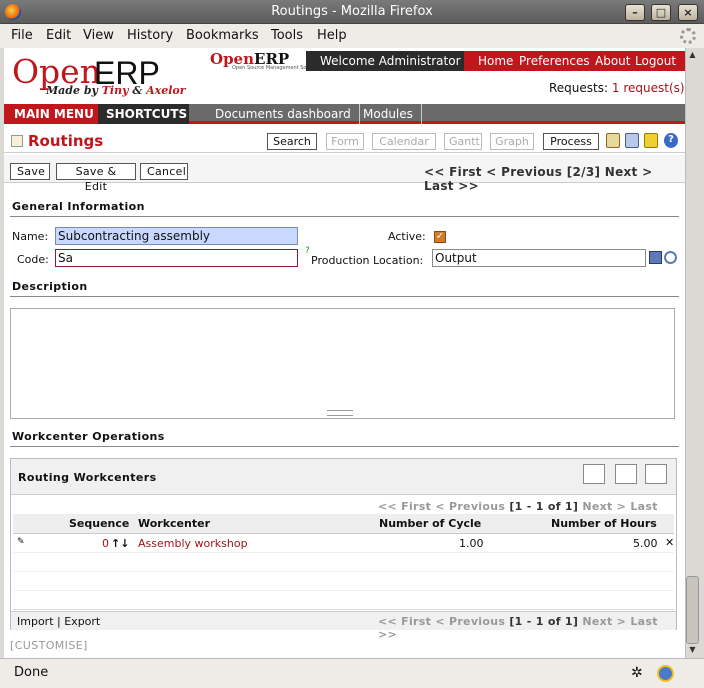  Describe the element at coordinates (176, 258) in the screenshot. I see `code-input: Sa` at that location.